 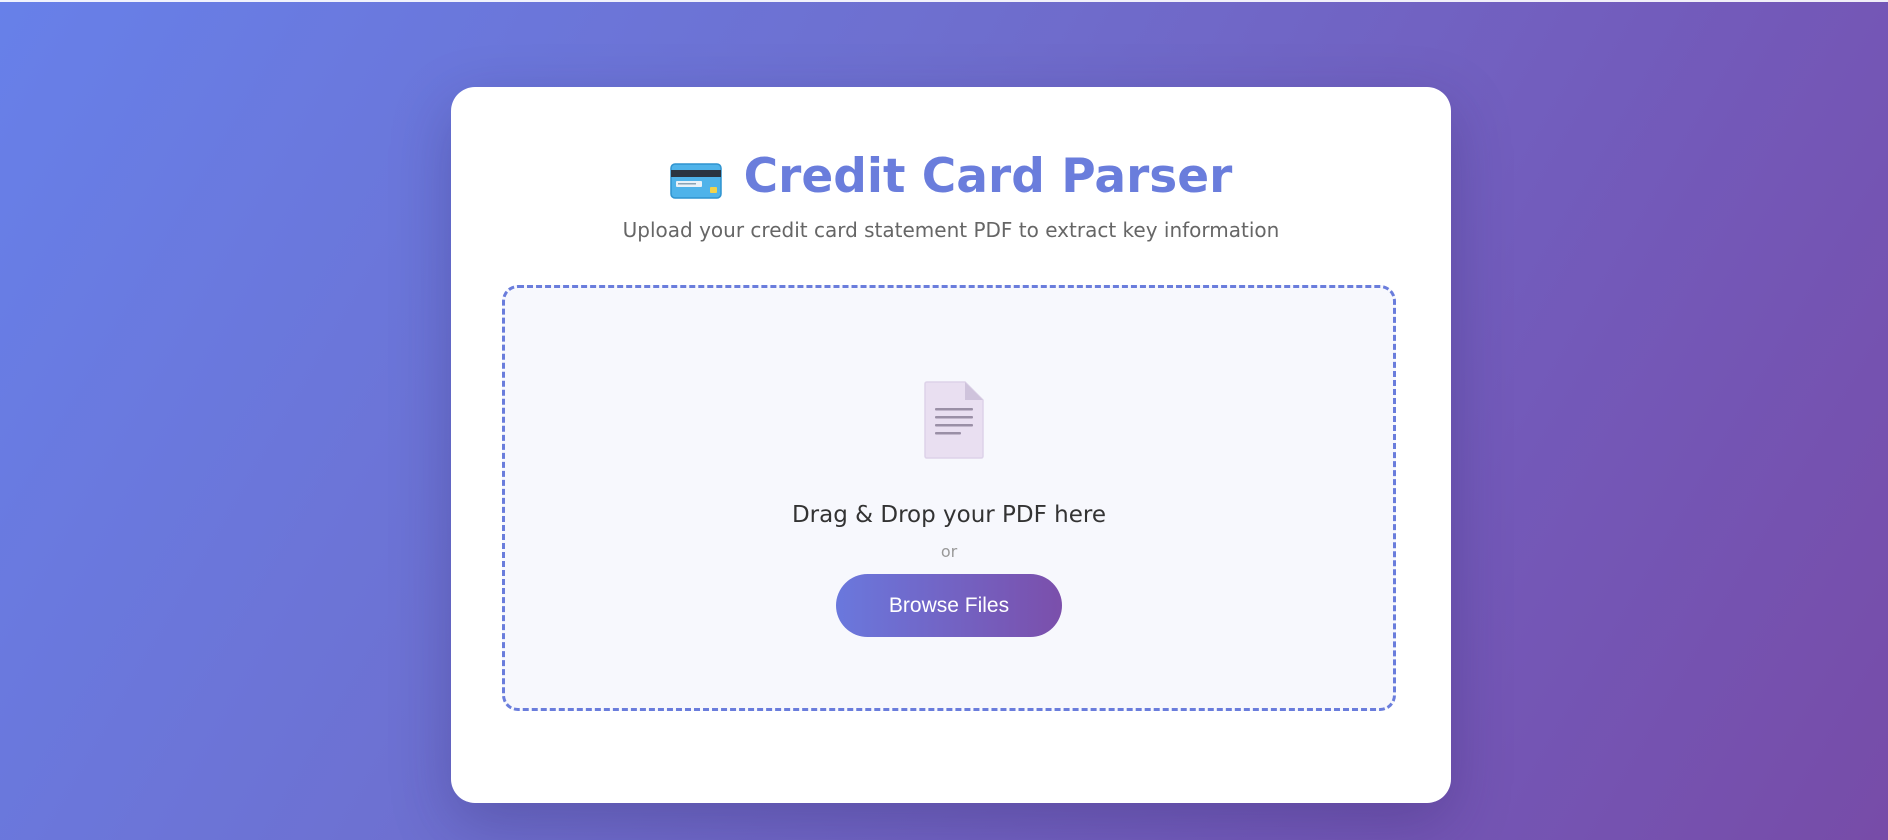 I want to click on drop-instruction: Drag & Drop your PDF here, so click(x=949, y=515).